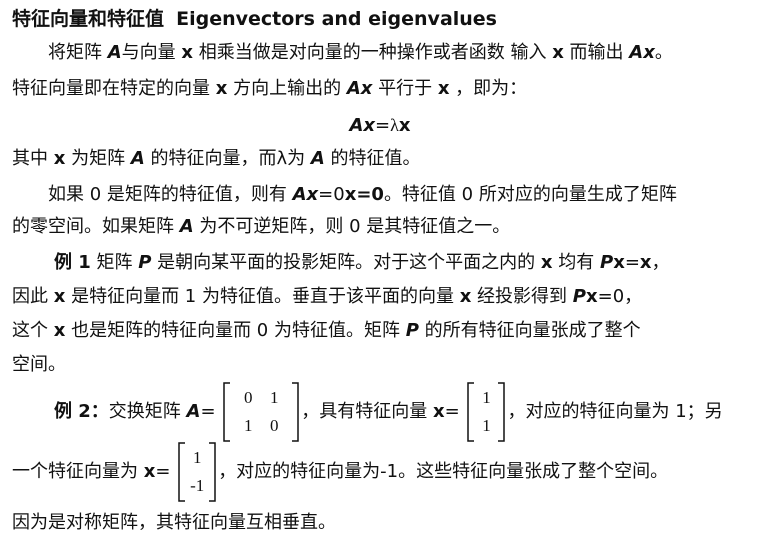 This screenshot has height=542, width=760. What do you see at coordinates (373, 52) in the screenshot?
I see `text: 相乘当做是对向量的一种操作或者函数 输入` at bounding box center [373, 52].